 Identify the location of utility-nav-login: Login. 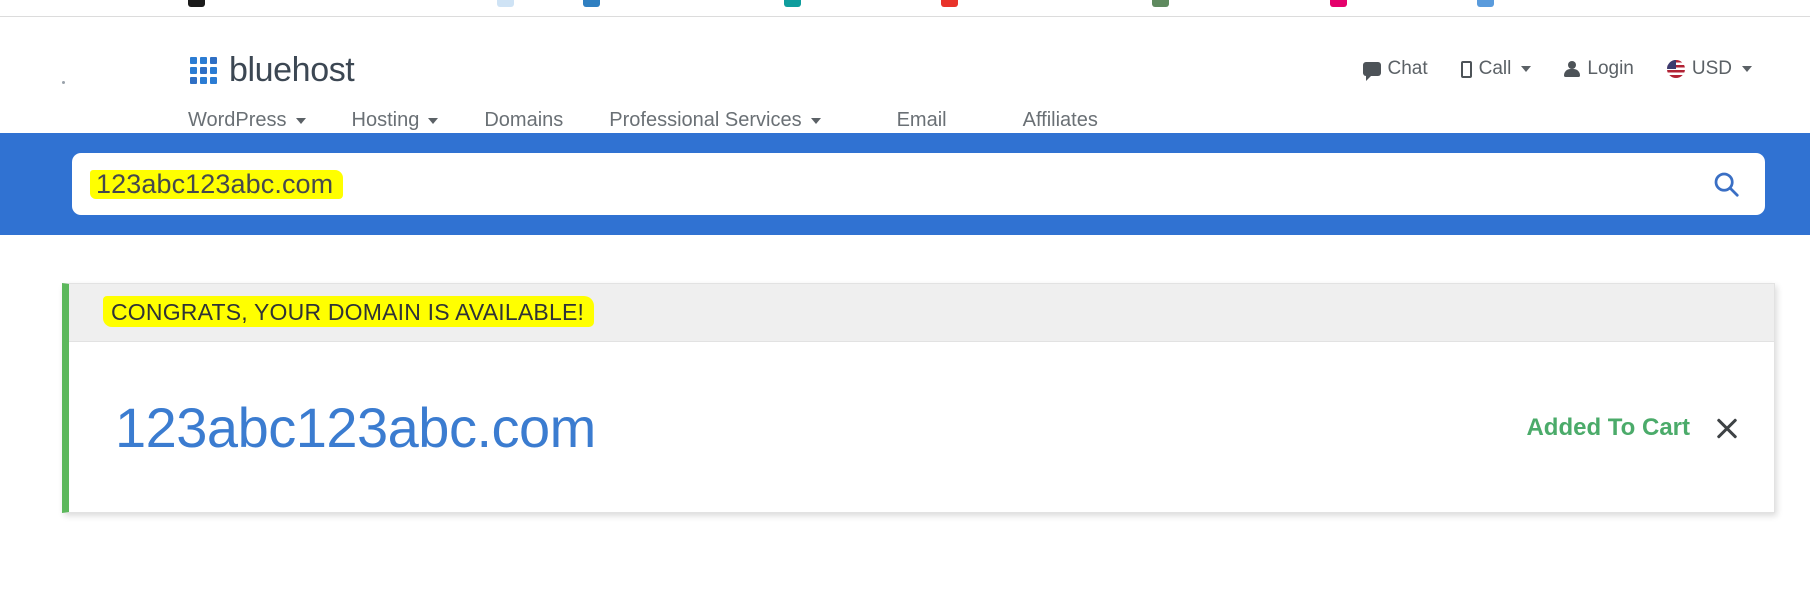
(1599, 69).